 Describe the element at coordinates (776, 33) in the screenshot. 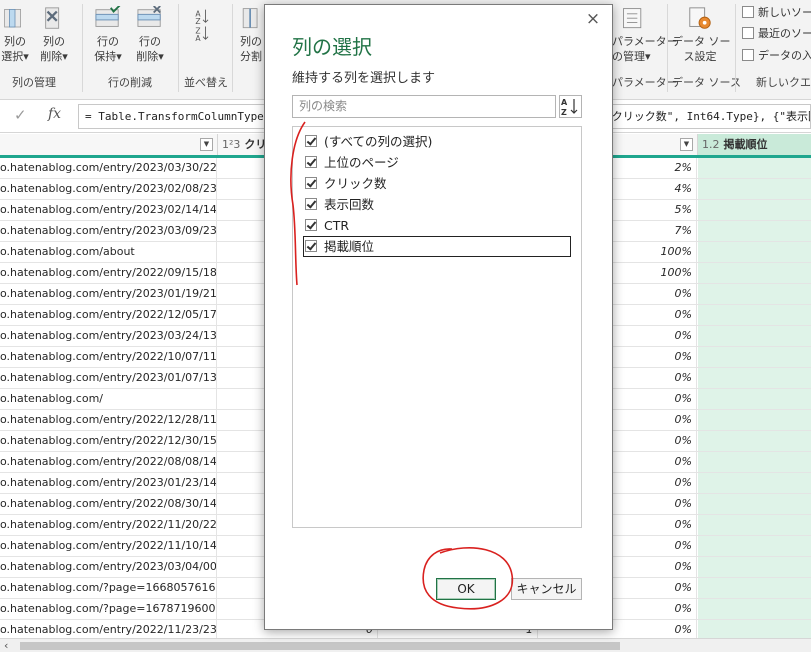

I see `recent-sources-button: 最近のソース▾` at that location.